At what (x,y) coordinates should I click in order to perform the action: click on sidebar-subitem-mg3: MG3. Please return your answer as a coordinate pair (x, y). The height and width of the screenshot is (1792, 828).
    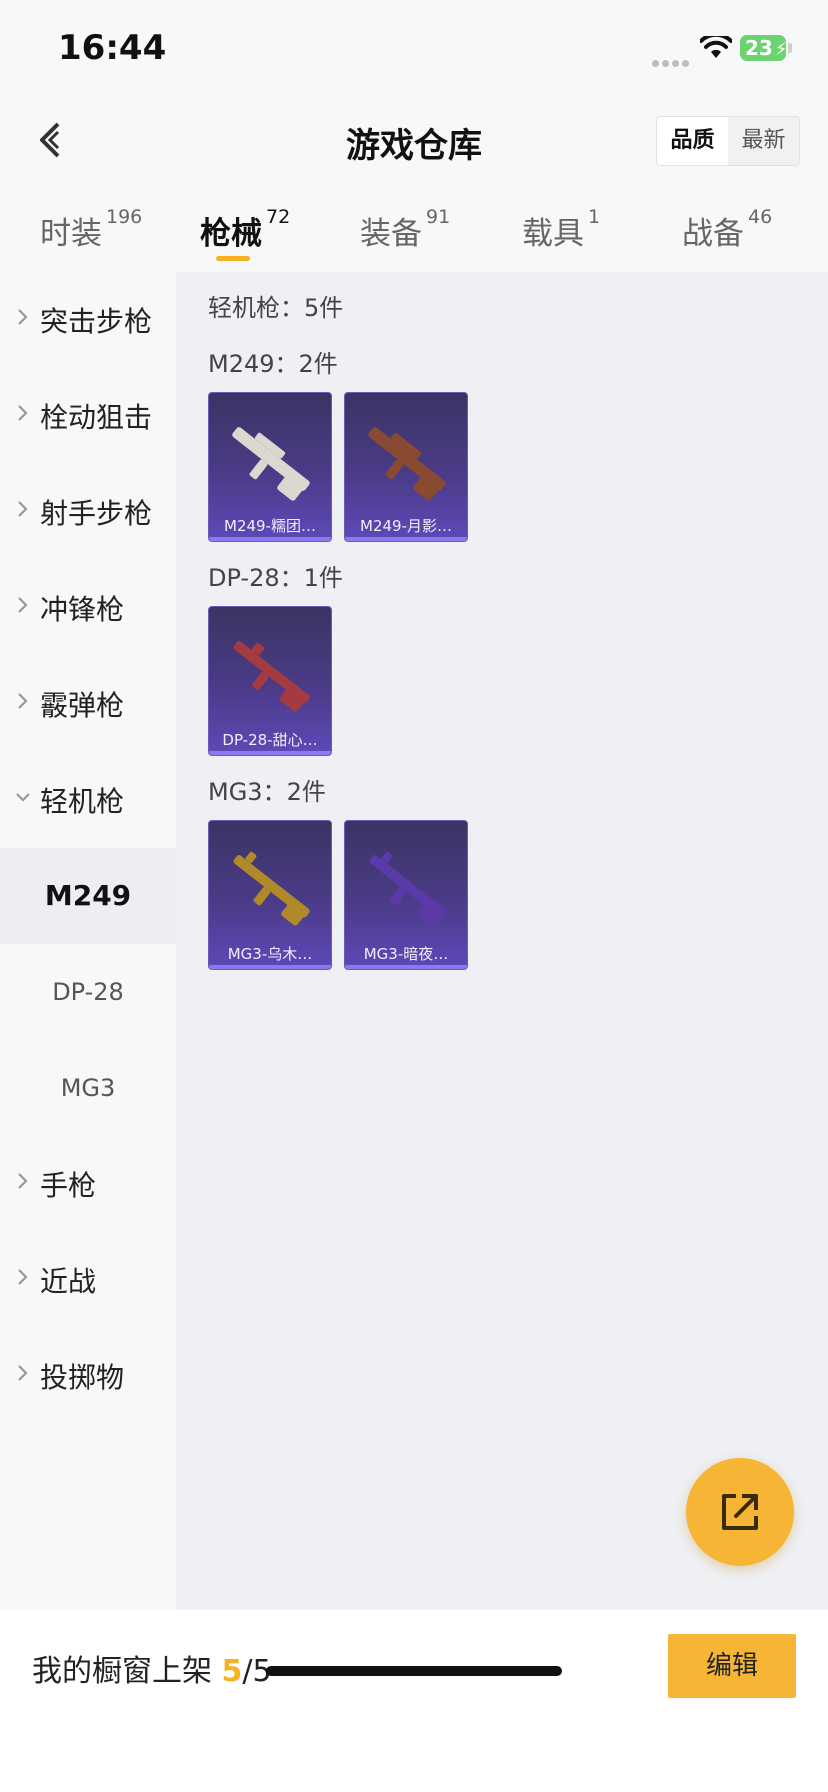
    Looking at the image, I should click on (88, 1088).